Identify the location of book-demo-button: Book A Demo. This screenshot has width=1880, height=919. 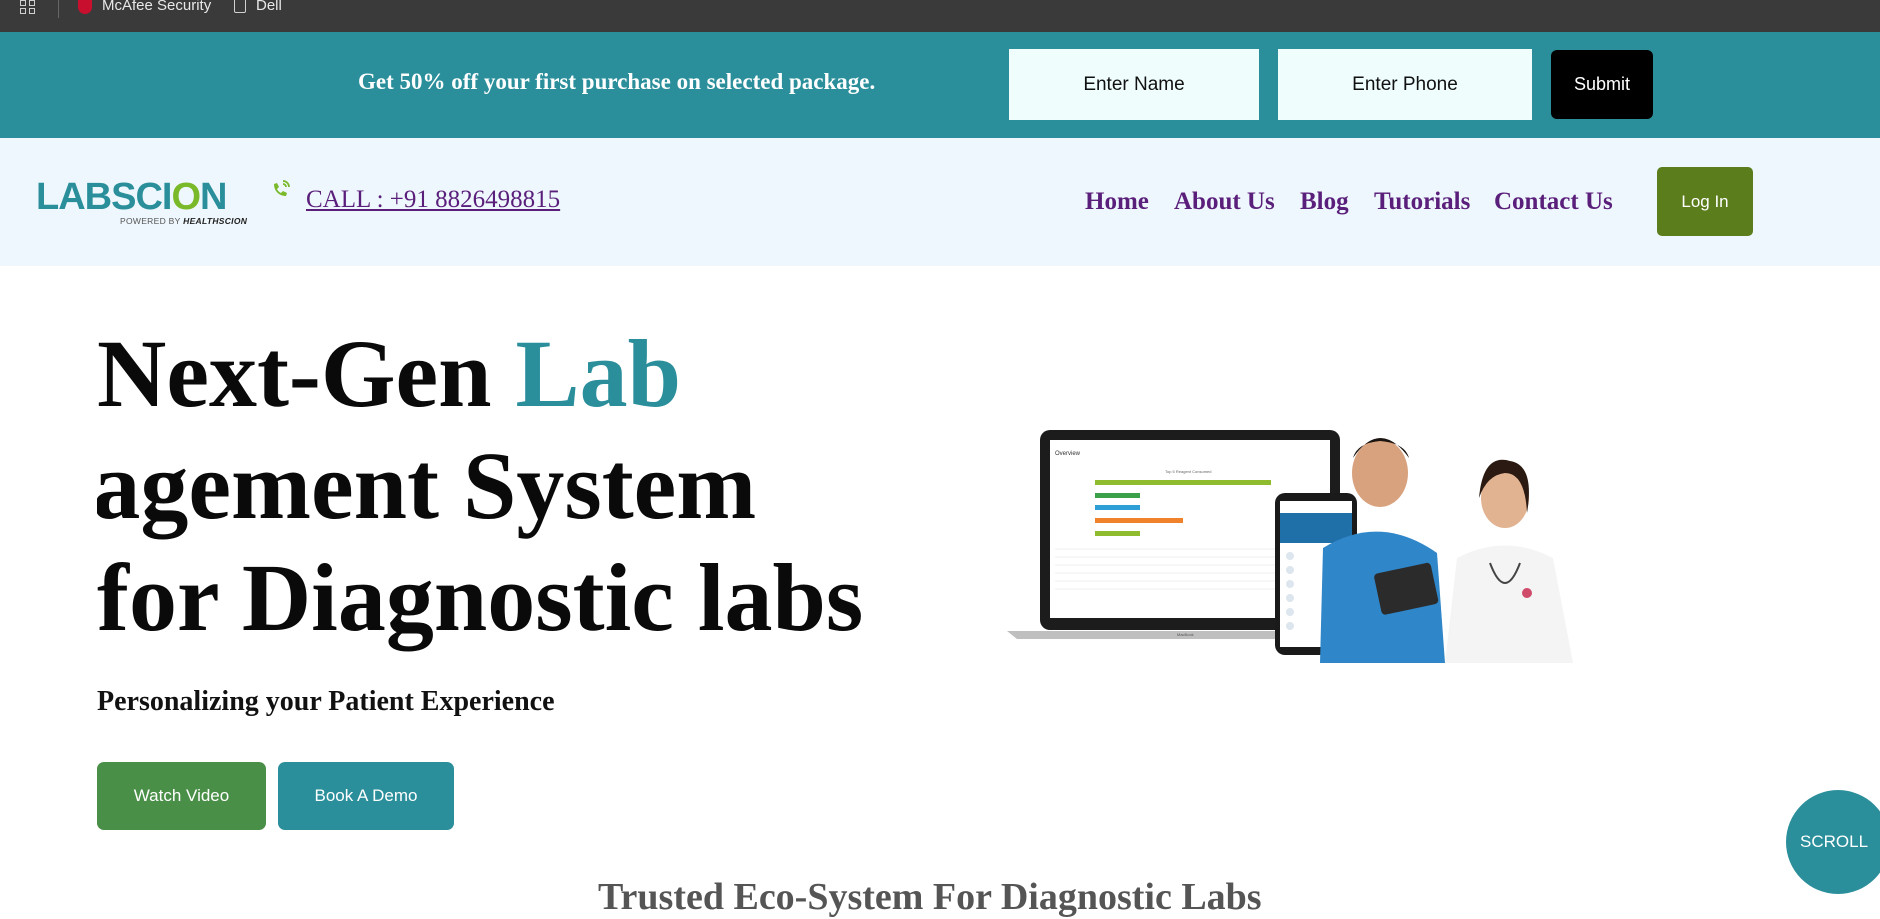
(366, 796).